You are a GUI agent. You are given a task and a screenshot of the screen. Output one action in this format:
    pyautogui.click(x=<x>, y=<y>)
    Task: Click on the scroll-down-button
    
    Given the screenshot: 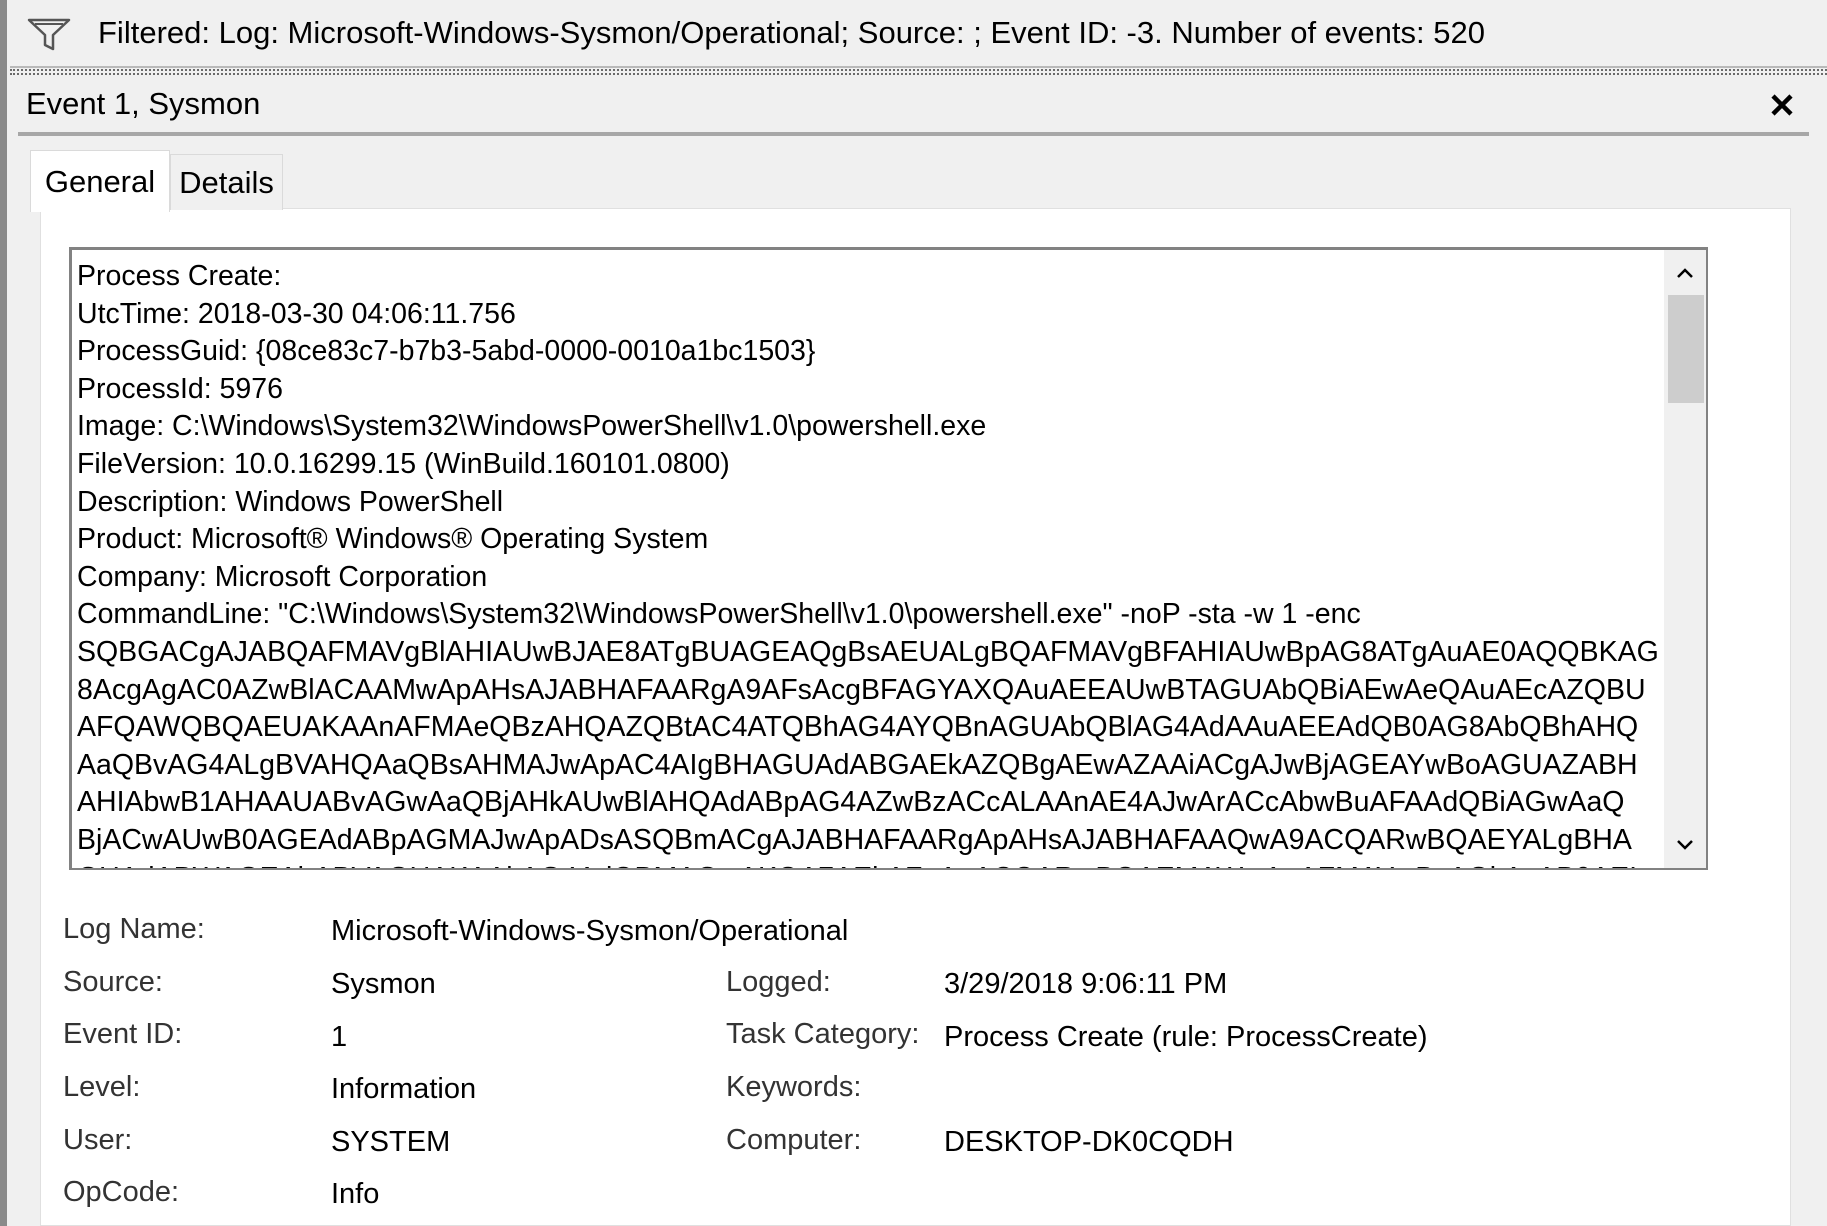 What is the action you would take?
    pyautogui.click(x=1685, y=845)
    